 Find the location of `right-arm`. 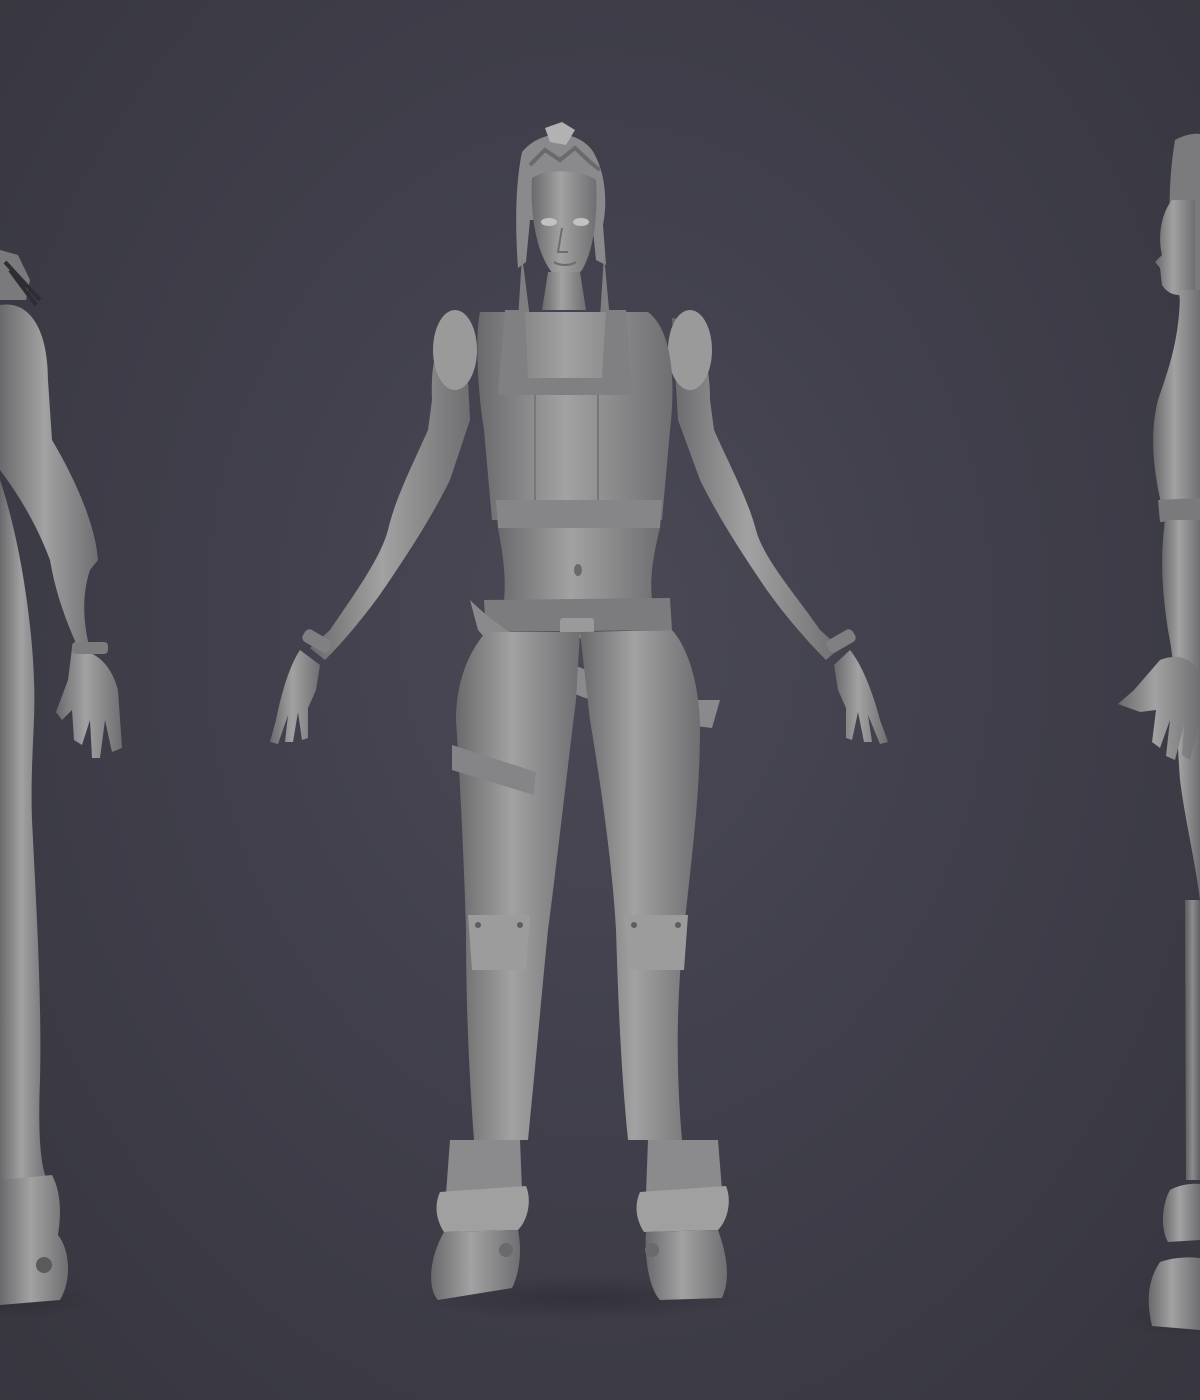

right-arm is located at coordinates (778, 527).